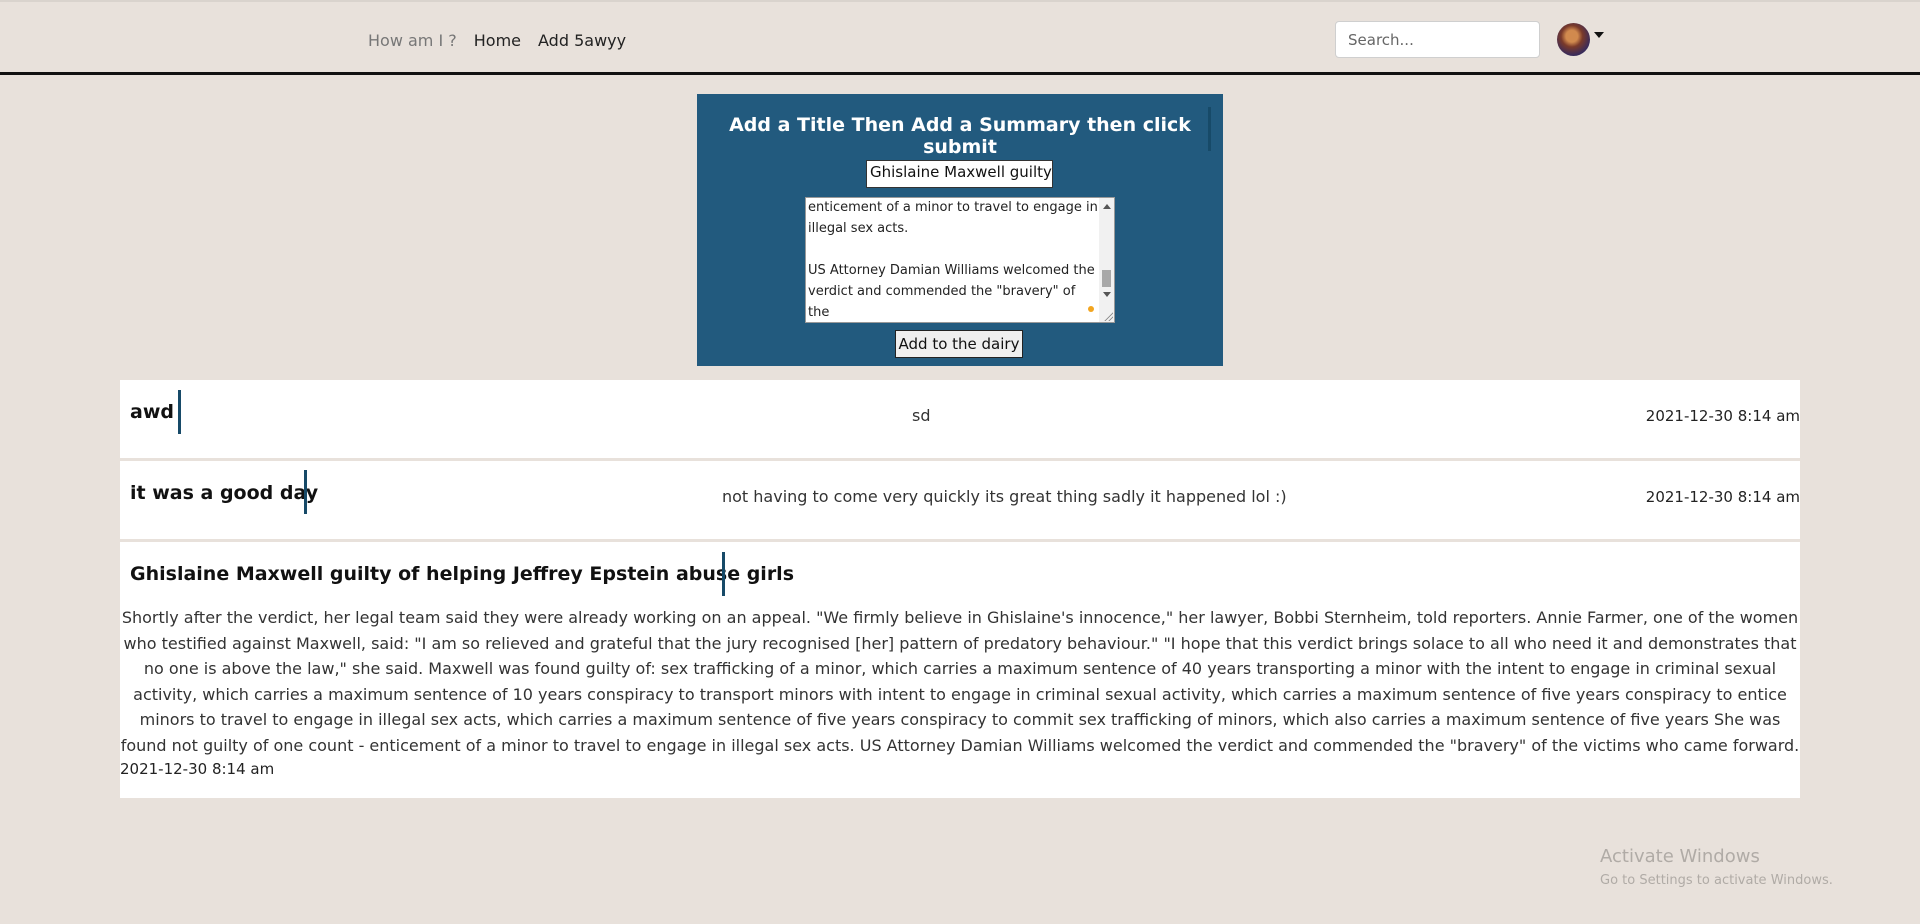 The width and height of the screenshot is (1920, 924). Describe the element at coordinates (1091, 309) in the screenshot. I see `grammar-indicator-icon` at that location.